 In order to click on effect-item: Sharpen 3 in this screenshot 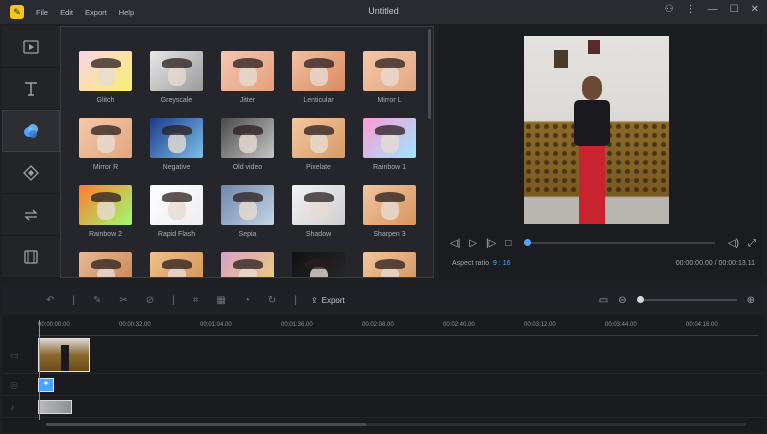, I will do `click(389, 211)`.